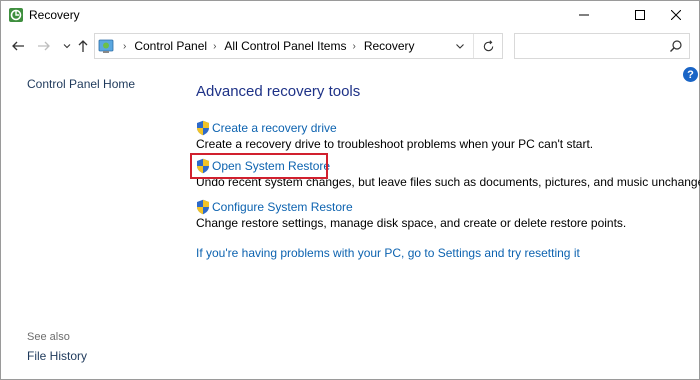 Image resolution: width=700 pixels, height=380 pixels. I want to click on back-button, so click(18, 46).